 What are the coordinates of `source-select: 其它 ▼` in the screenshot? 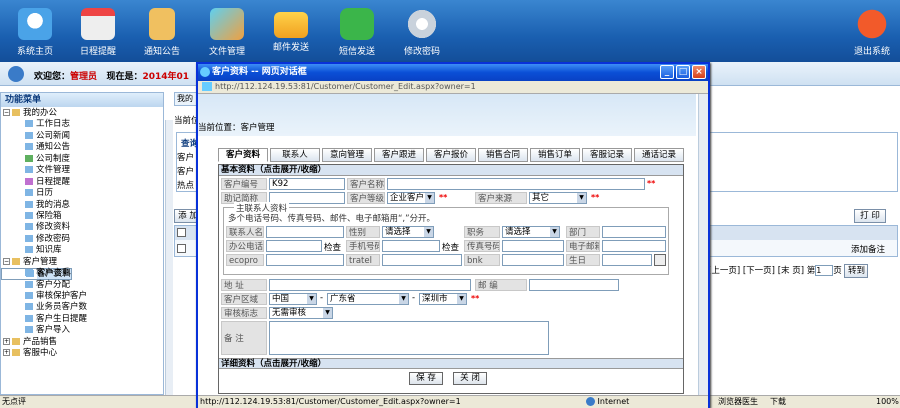 It's located at (558, 198).